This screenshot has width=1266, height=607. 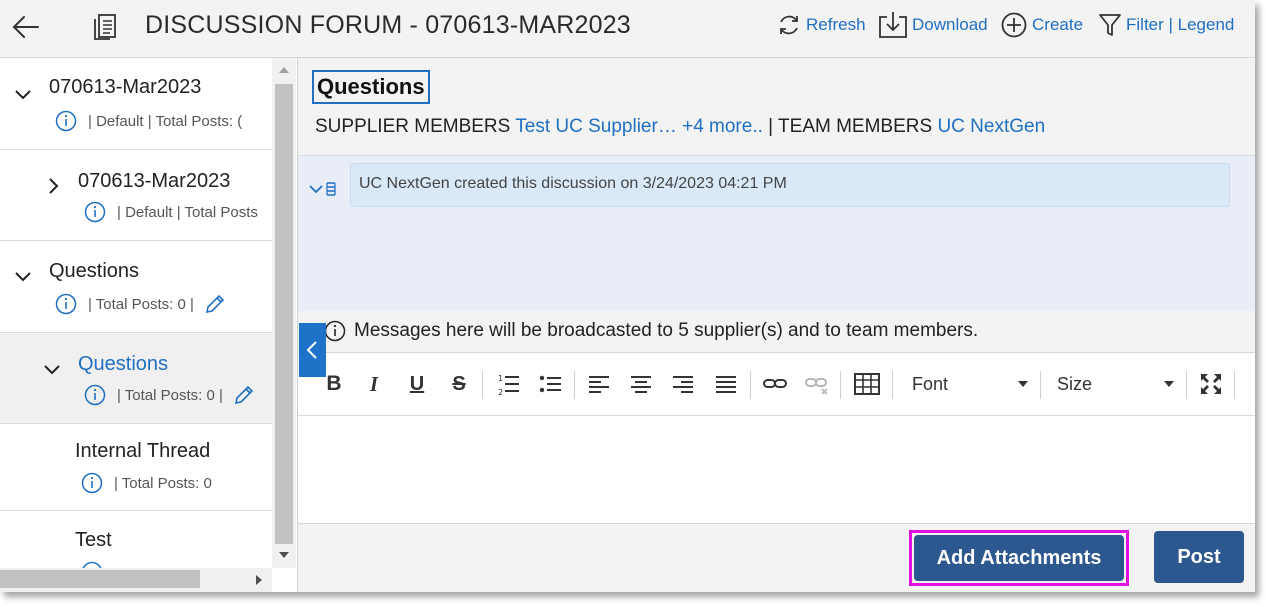 I want to click on team-members-label: | TEAM MEMBERS, so click(x=850, y=126).